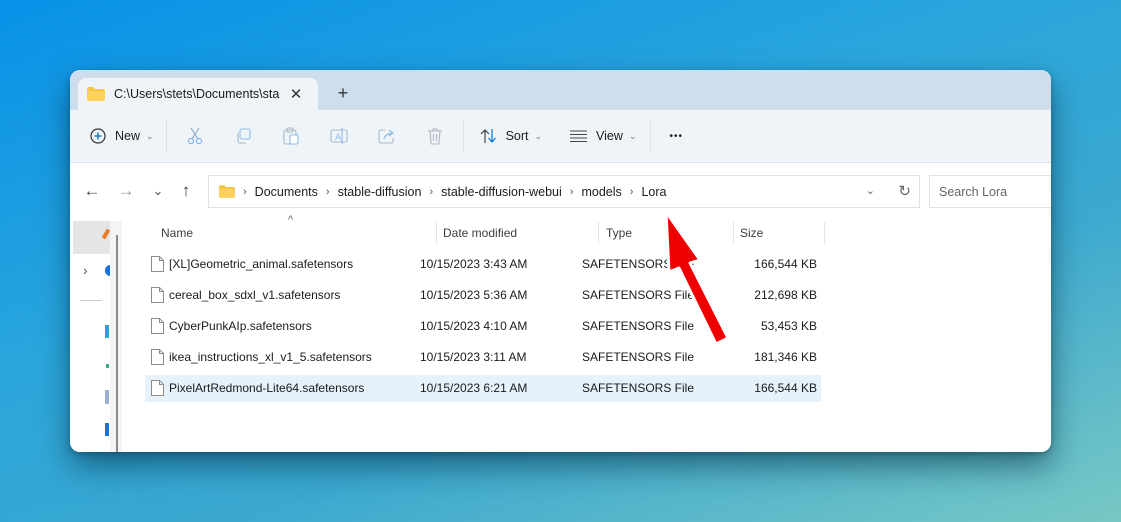  What do you see at coordinates (501, 192) in the screenshot?
I see `breadcrumb-stable-diffusion-webui: stable-diffusion-webui` at bounding box center [501, 192].